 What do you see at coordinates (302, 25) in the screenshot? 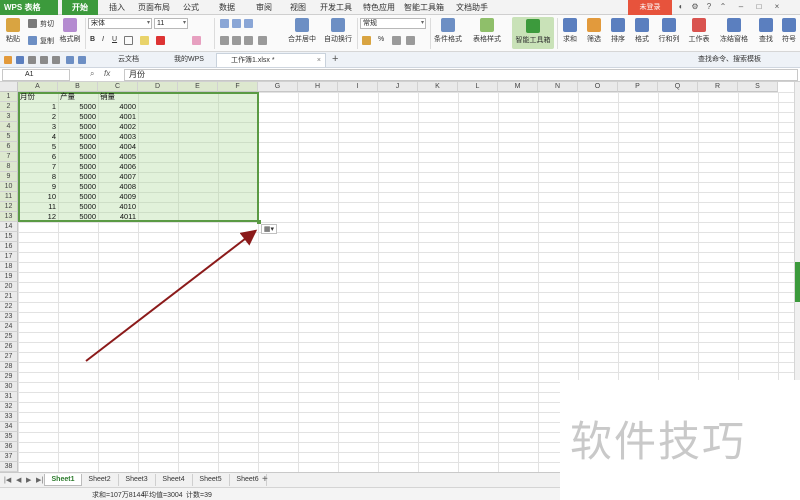
I see `merge-icon` at bounding box center [302, 25].